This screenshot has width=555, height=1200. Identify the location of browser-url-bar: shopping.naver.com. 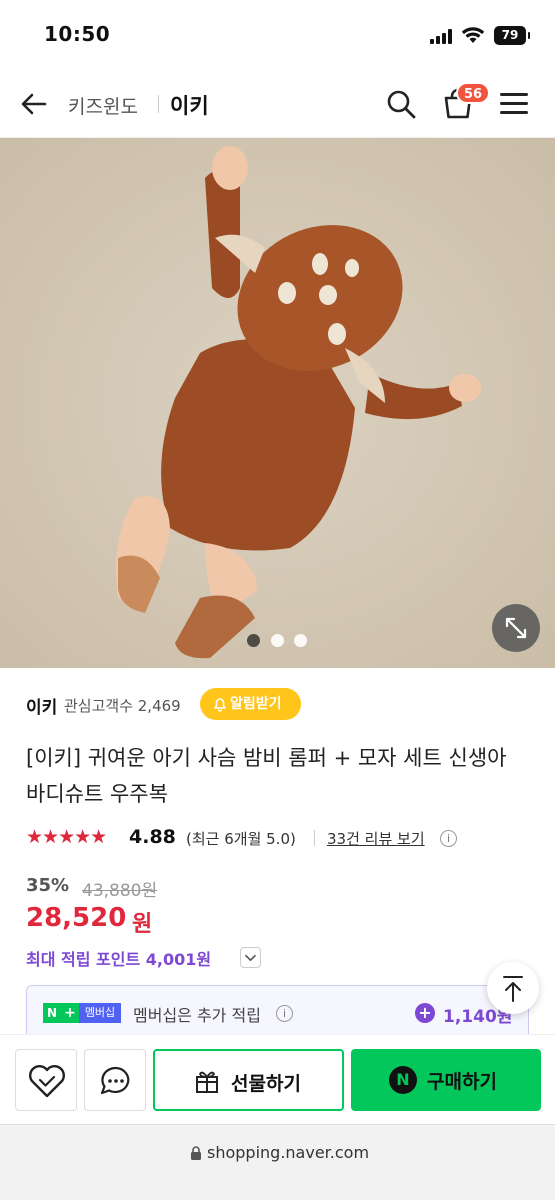
(277, 1162).